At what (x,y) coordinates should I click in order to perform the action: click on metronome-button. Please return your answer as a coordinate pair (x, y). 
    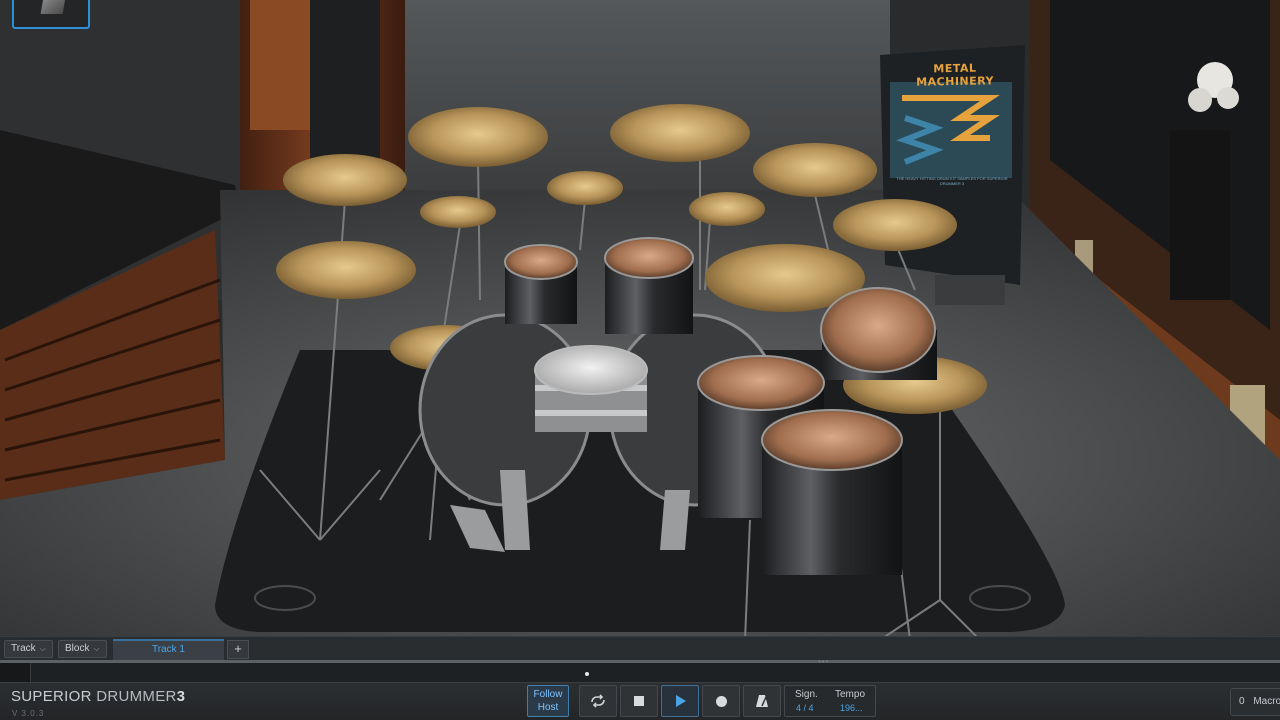
    Looking at the image, I should click on (762, 701).